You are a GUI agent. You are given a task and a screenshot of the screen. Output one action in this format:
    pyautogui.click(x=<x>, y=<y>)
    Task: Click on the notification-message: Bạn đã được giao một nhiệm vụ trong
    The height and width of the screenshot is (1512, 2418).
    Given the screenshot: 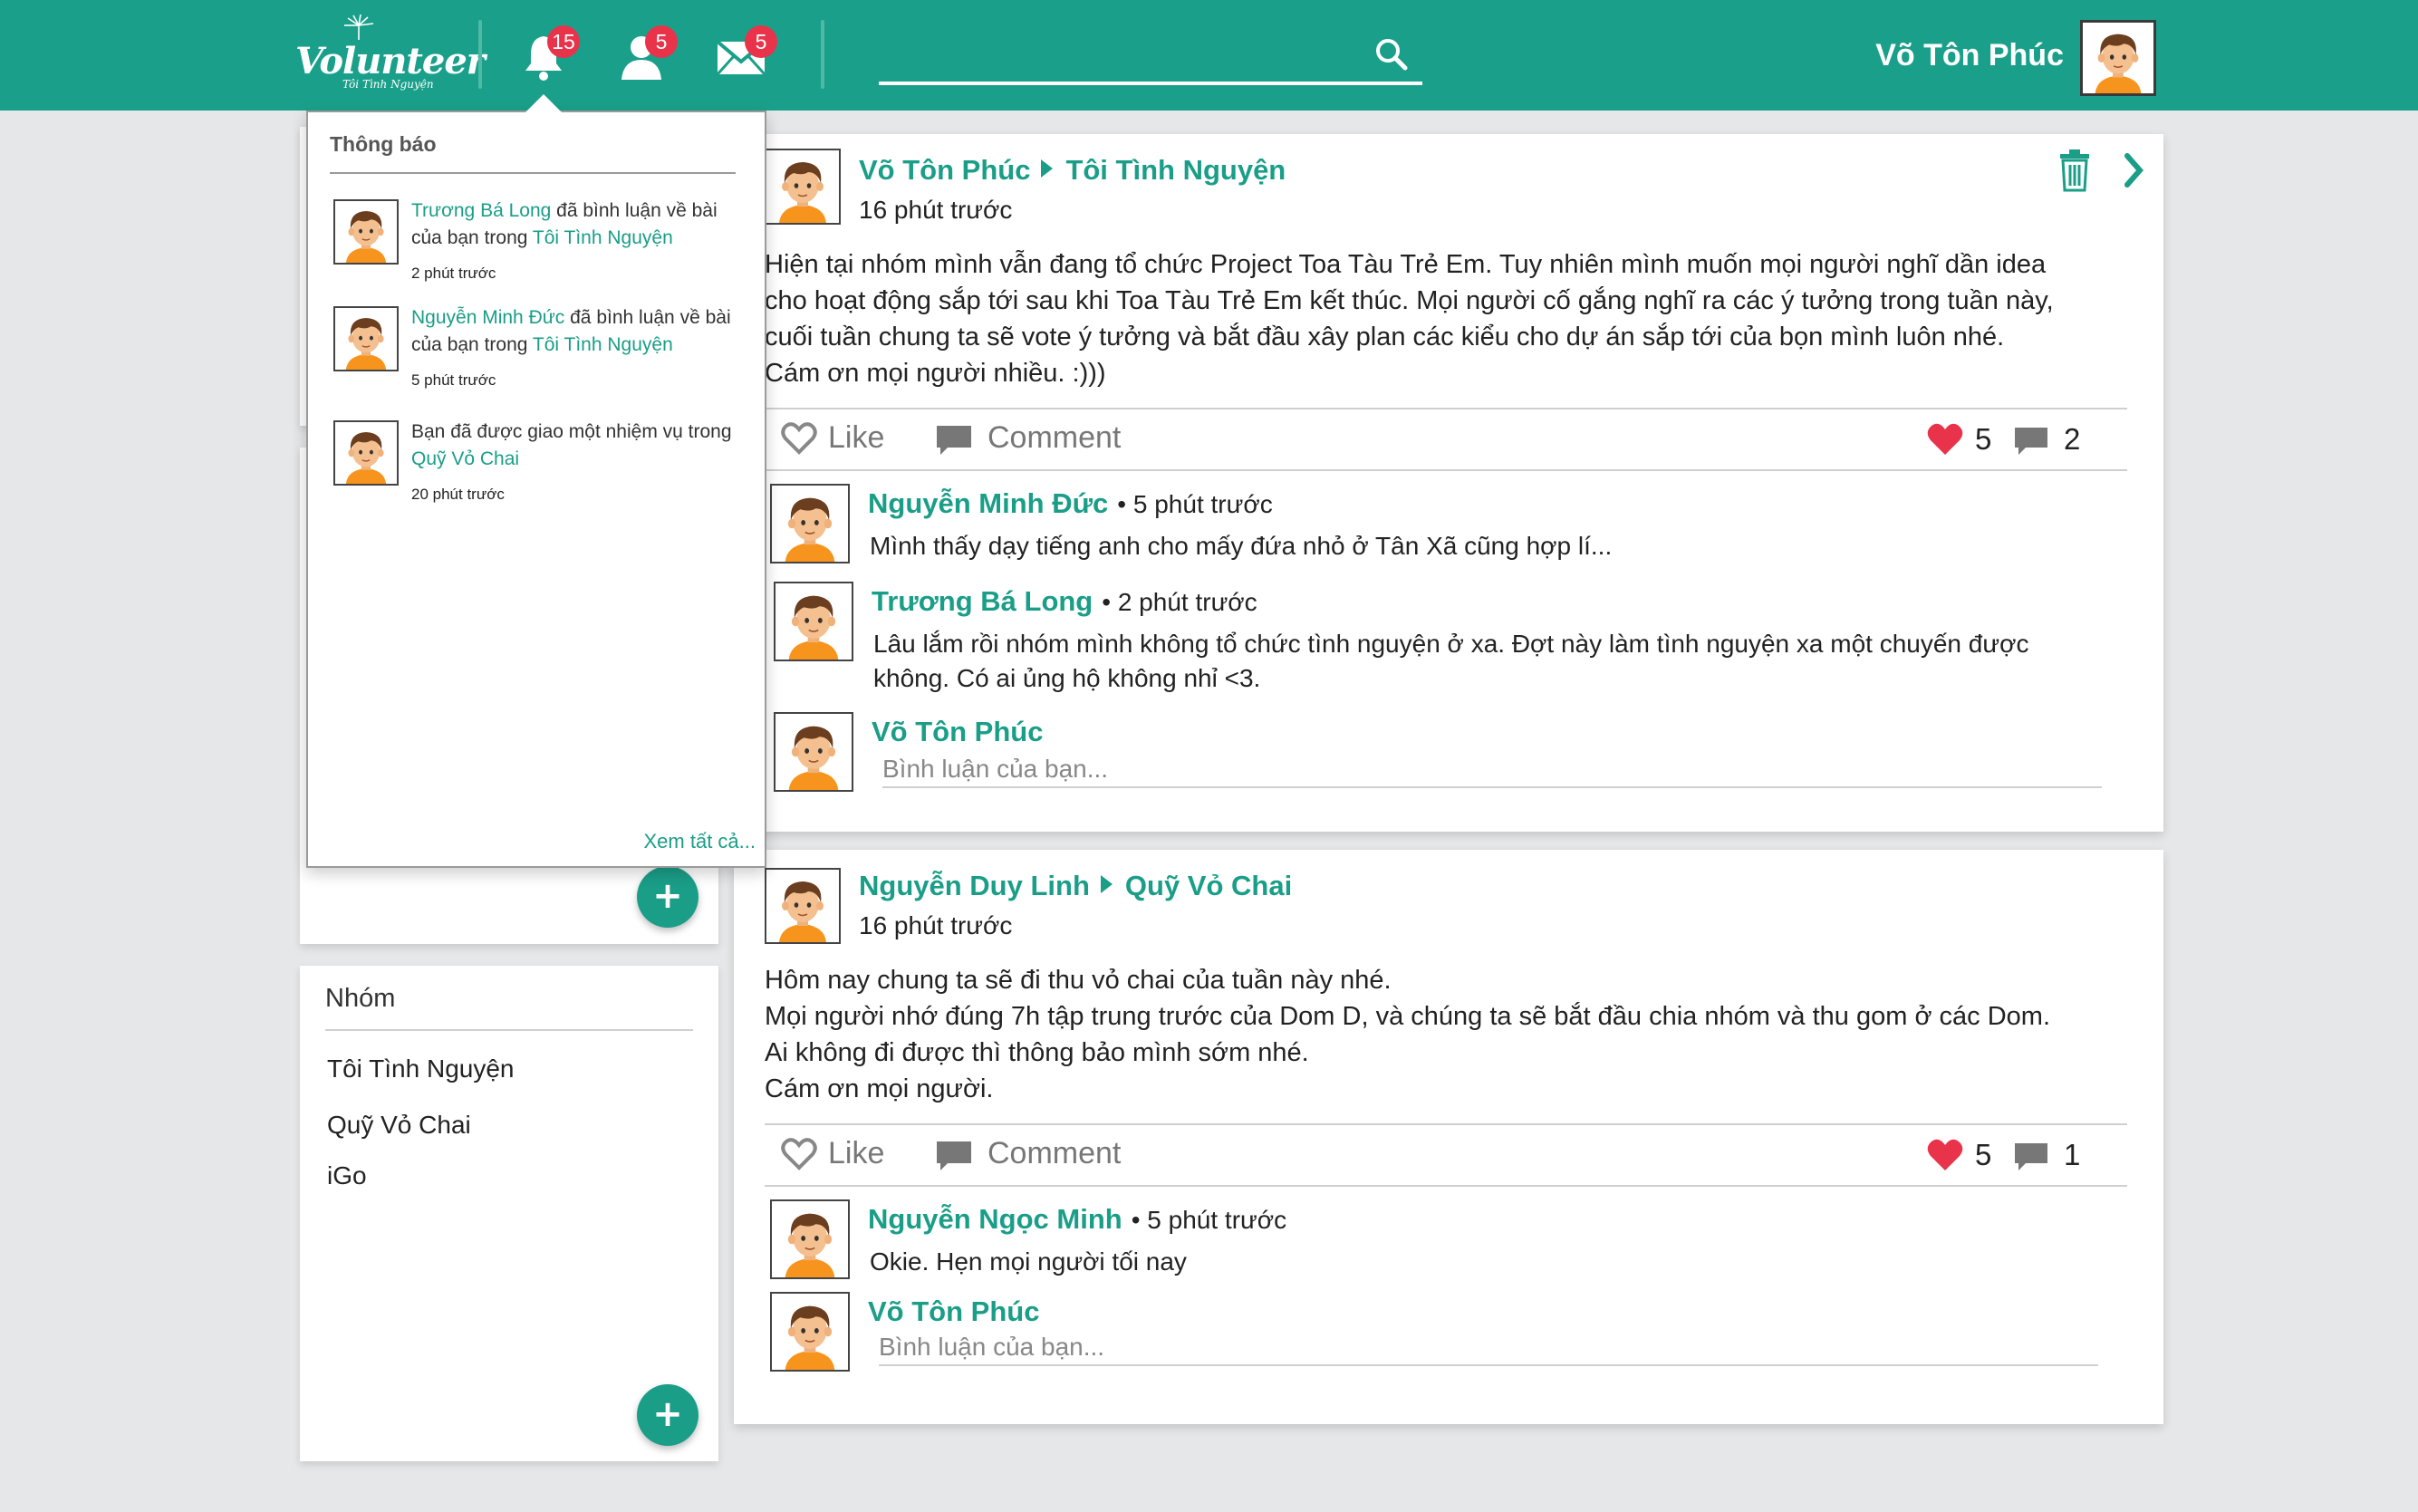 What is the action you would take?
    pyautogui.click(x=571, y=431)
    